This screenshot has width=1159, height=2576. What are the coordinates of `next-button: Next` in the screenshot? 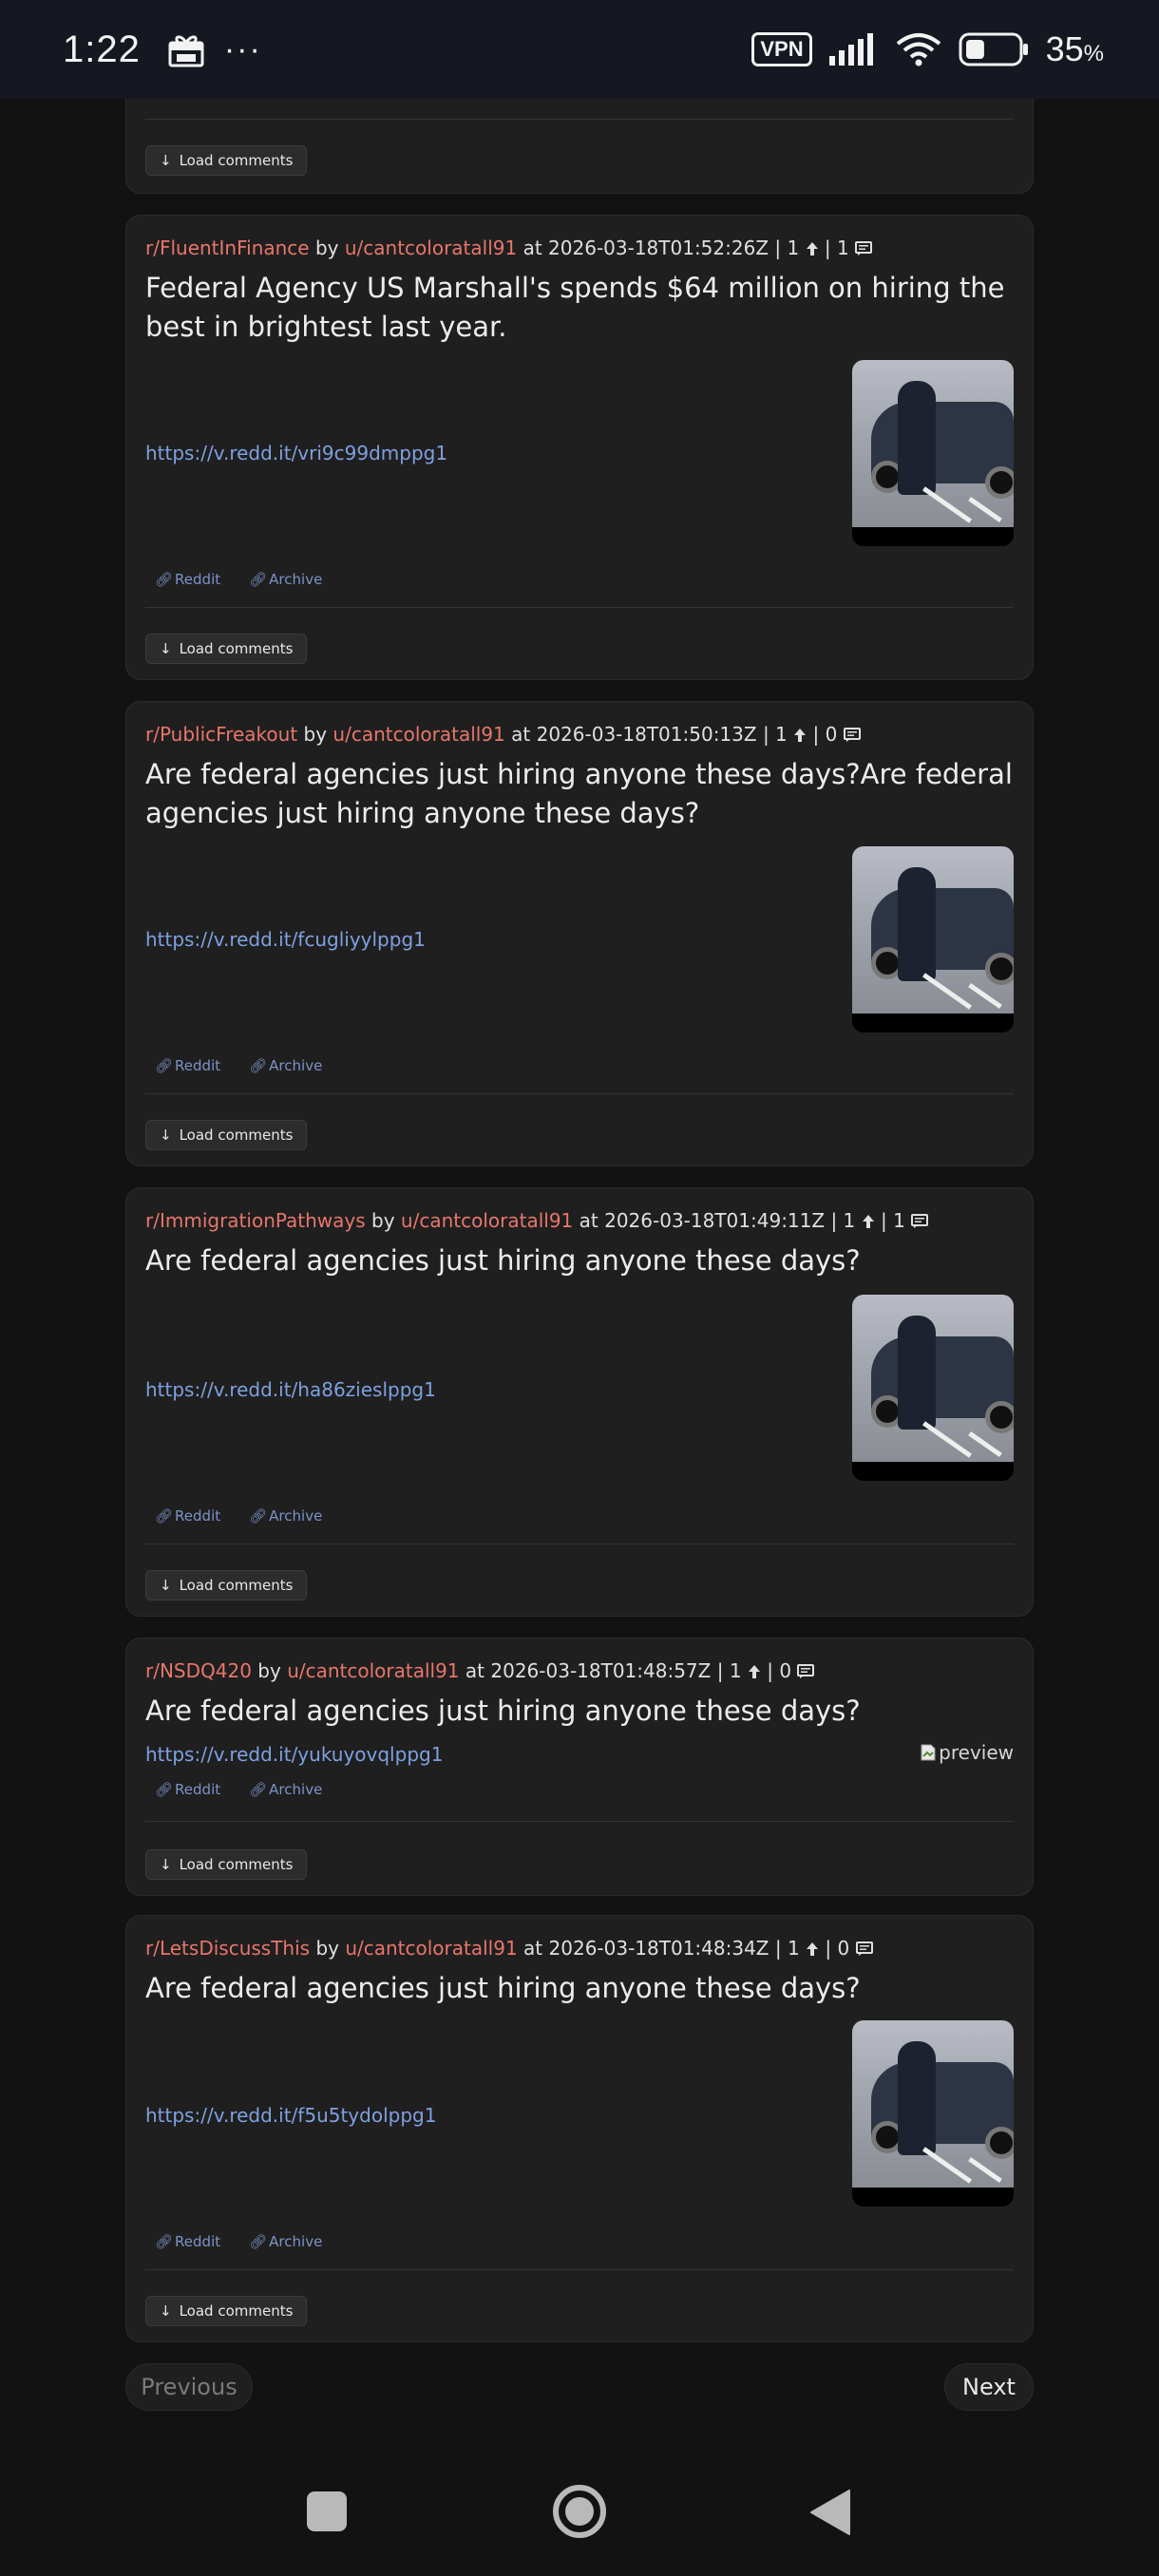 It's located at (989, 2387).